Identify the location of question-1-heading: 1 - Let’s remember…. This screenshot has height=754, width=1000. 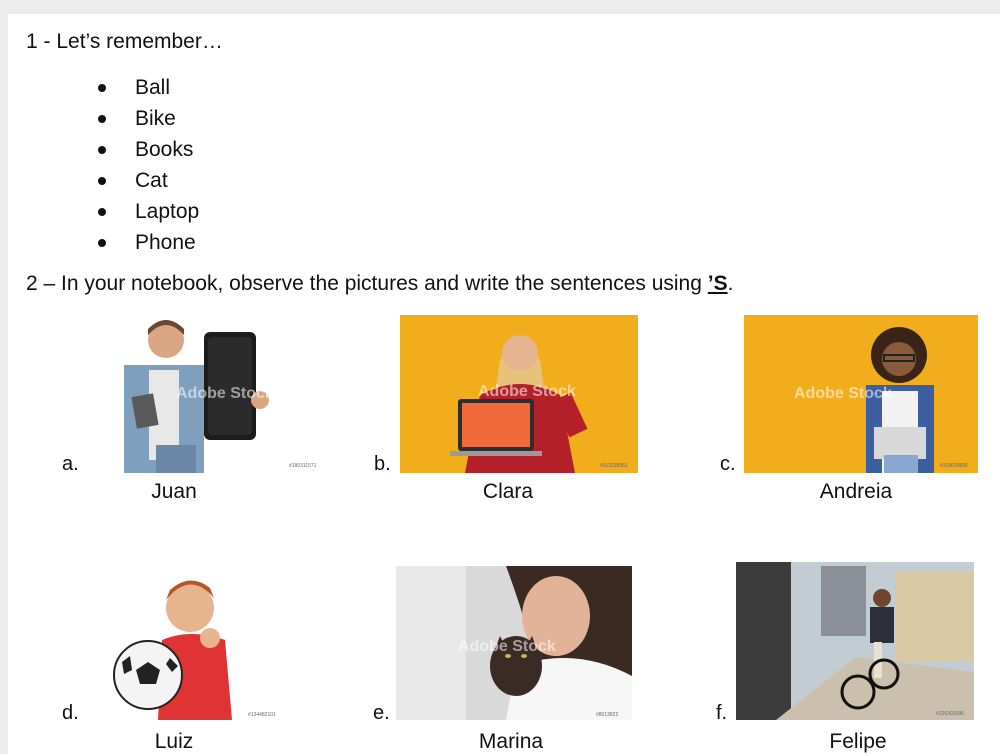
(124, 41).